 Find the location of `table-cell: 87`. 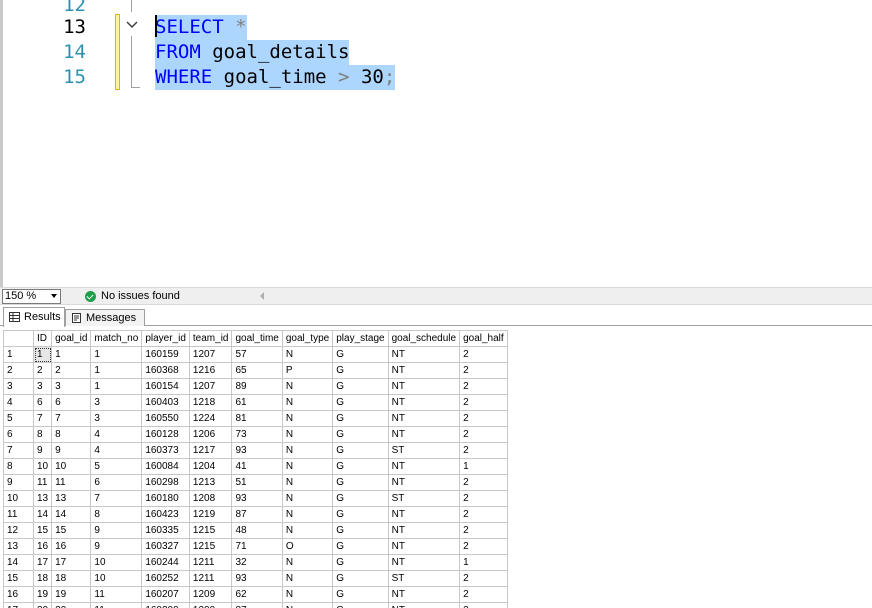

table-cell: 87 is located at coordinates (257, 514).